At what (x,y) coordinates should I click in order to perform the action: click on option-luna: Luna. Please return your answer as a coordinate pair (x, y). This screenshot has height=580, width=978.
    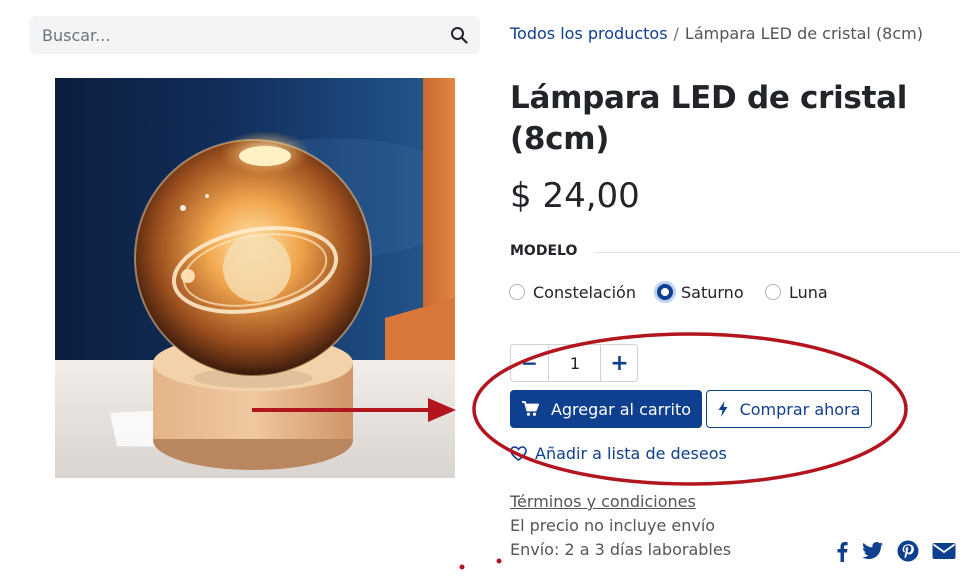
    Looking at the image, I should click on (796, 292).